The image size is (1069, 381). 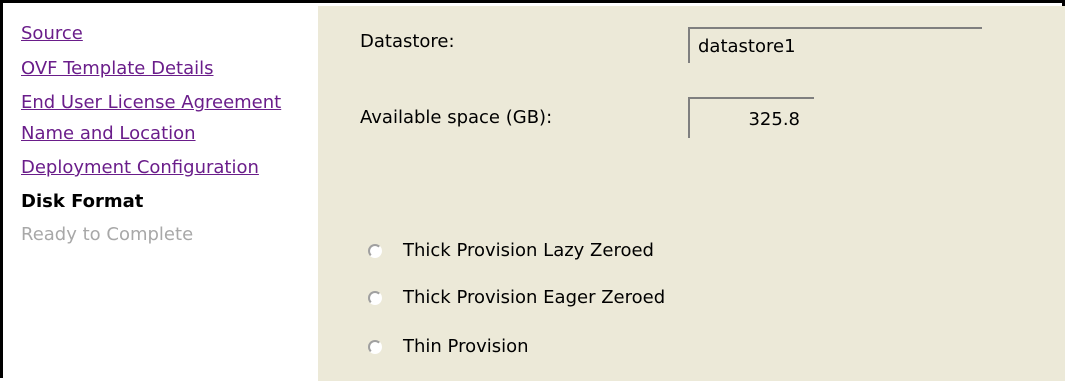 I want to click on thin-provision-label: Thin Provision, so click(x=466, y=346).